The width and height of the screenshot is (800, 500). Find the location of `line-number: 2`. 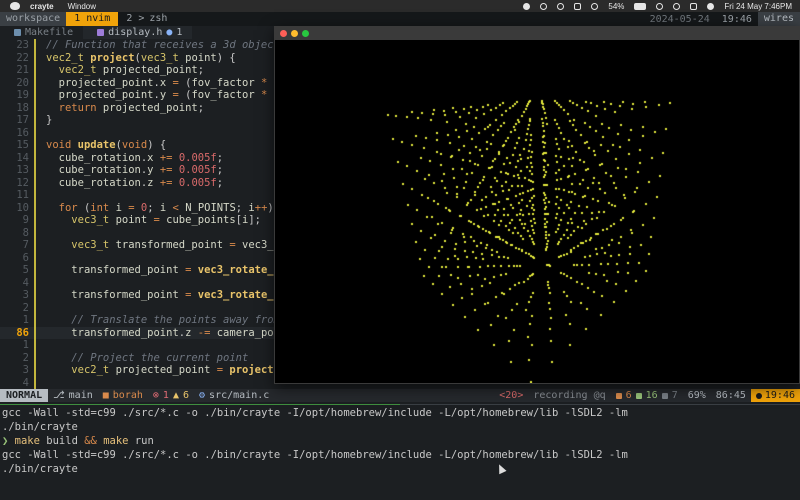

line-number: 2 is located at coordinates (25, 307).